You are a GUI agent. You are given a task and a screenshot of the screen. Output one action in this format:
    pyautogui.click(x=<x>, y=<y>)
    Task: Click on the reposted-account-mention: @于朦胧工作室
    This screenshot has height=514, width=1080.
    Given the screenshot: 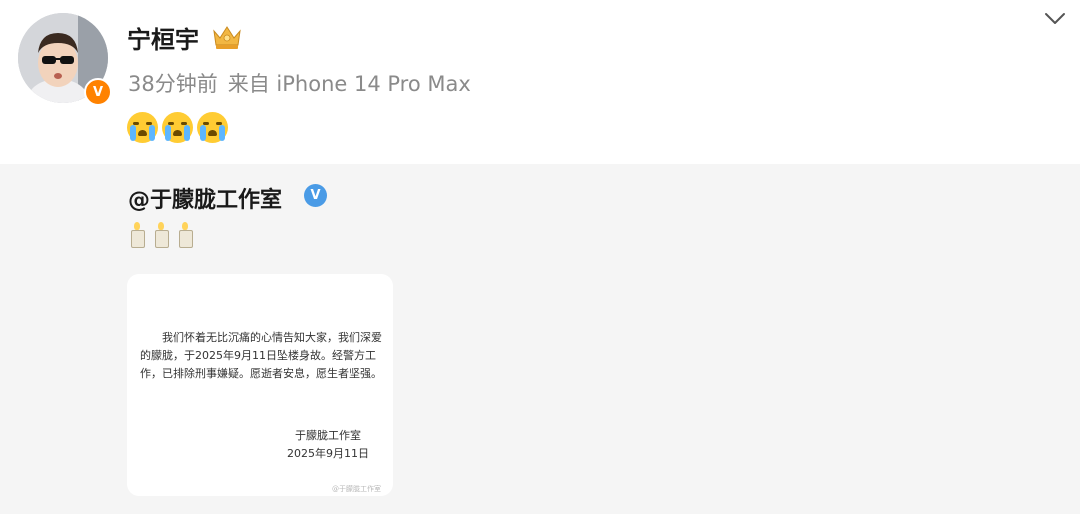 What is the action you would take?
    pyautogui.click(x=205, y=198)
    